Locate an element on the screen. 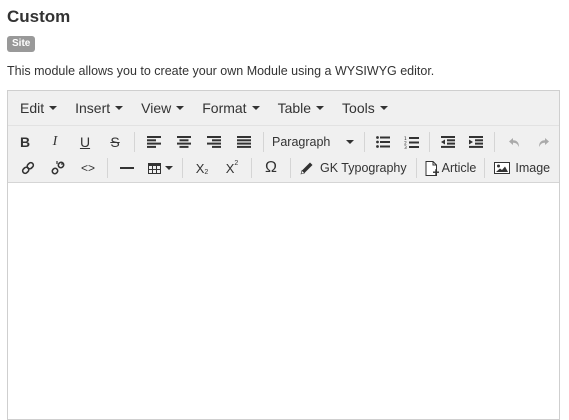 This screenshot has width=569, height=420. menu-insert-label: Insert is located at coordinates (93, 108).